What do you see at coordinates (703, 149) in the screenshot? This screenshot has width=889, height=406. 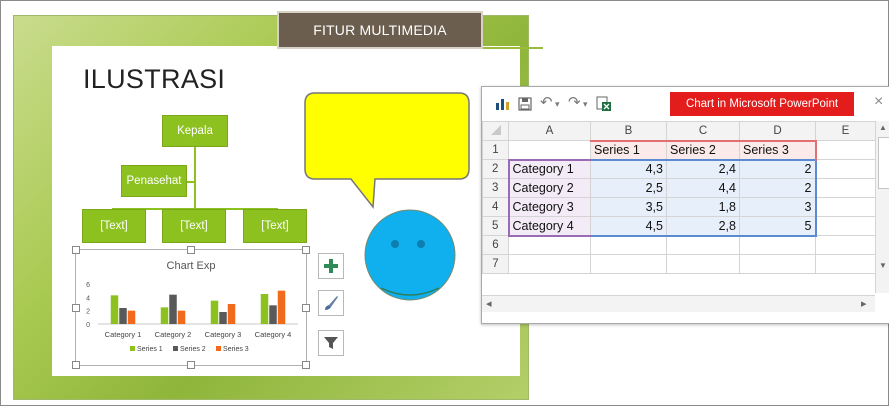 I see `sheet-cell: Series 2` at bounding box center [703, 149].